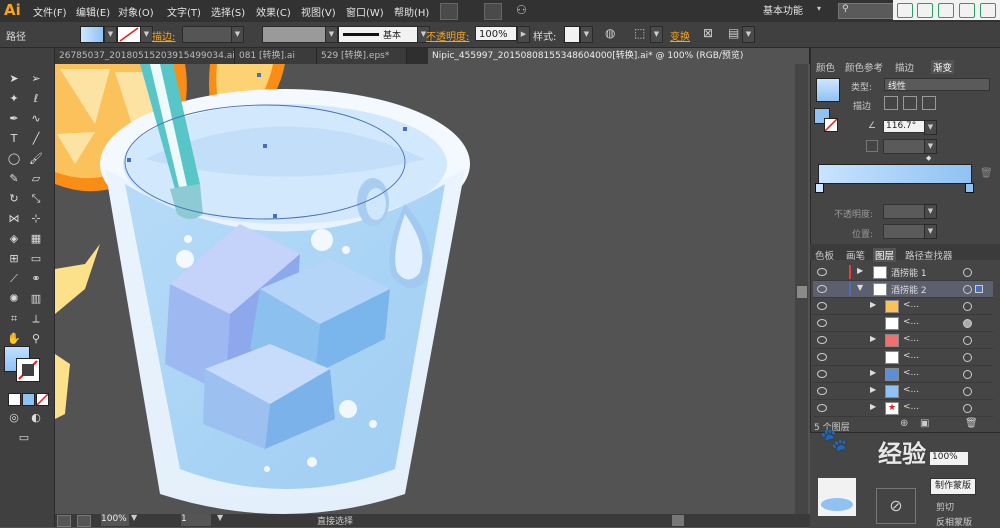  Describe the element at coordinates (36, 239) in the screenshot. I see `perspective-grid-tool-icon: ▦` at that location.